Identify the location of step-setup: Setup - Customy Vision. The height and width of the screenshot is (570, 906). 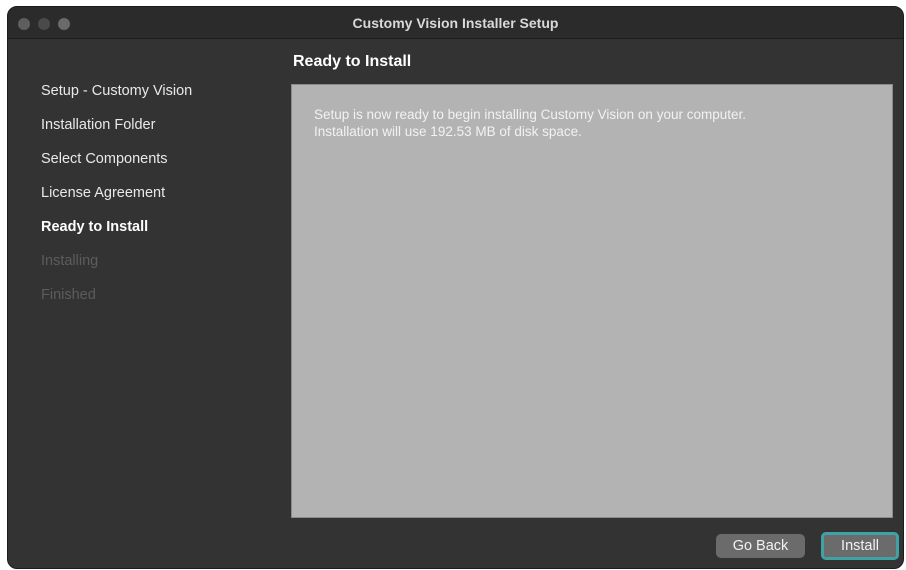
(117, 91).